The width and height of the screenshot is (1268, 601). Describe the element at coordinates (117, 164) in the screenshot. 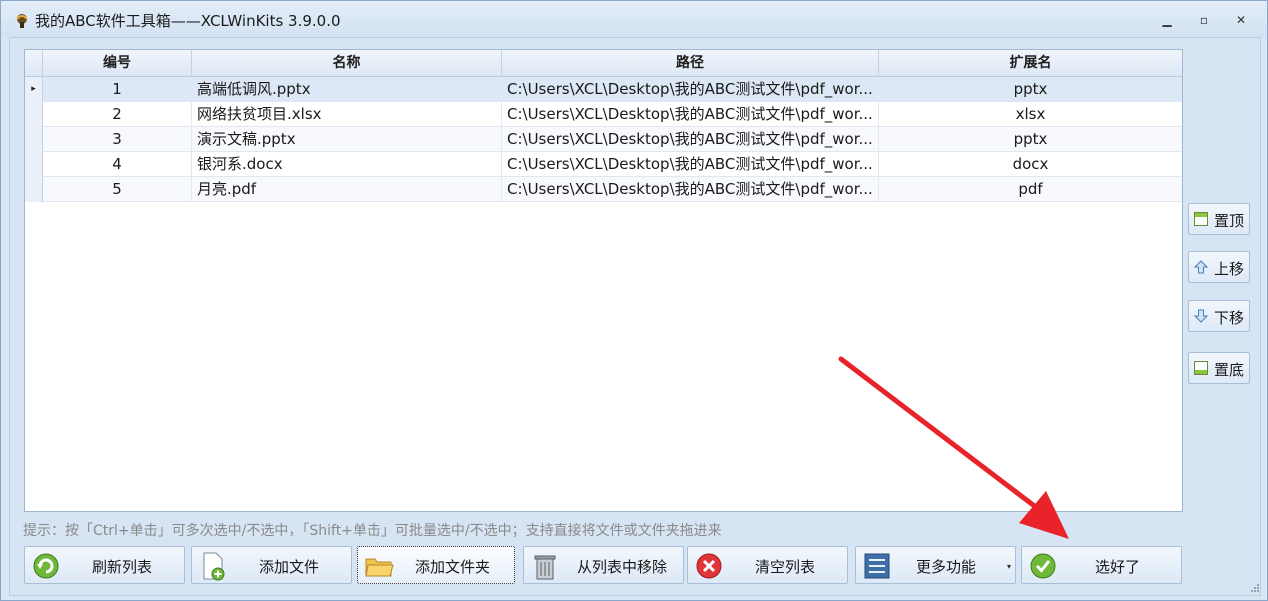

I see `cell-number: 4` at that location.